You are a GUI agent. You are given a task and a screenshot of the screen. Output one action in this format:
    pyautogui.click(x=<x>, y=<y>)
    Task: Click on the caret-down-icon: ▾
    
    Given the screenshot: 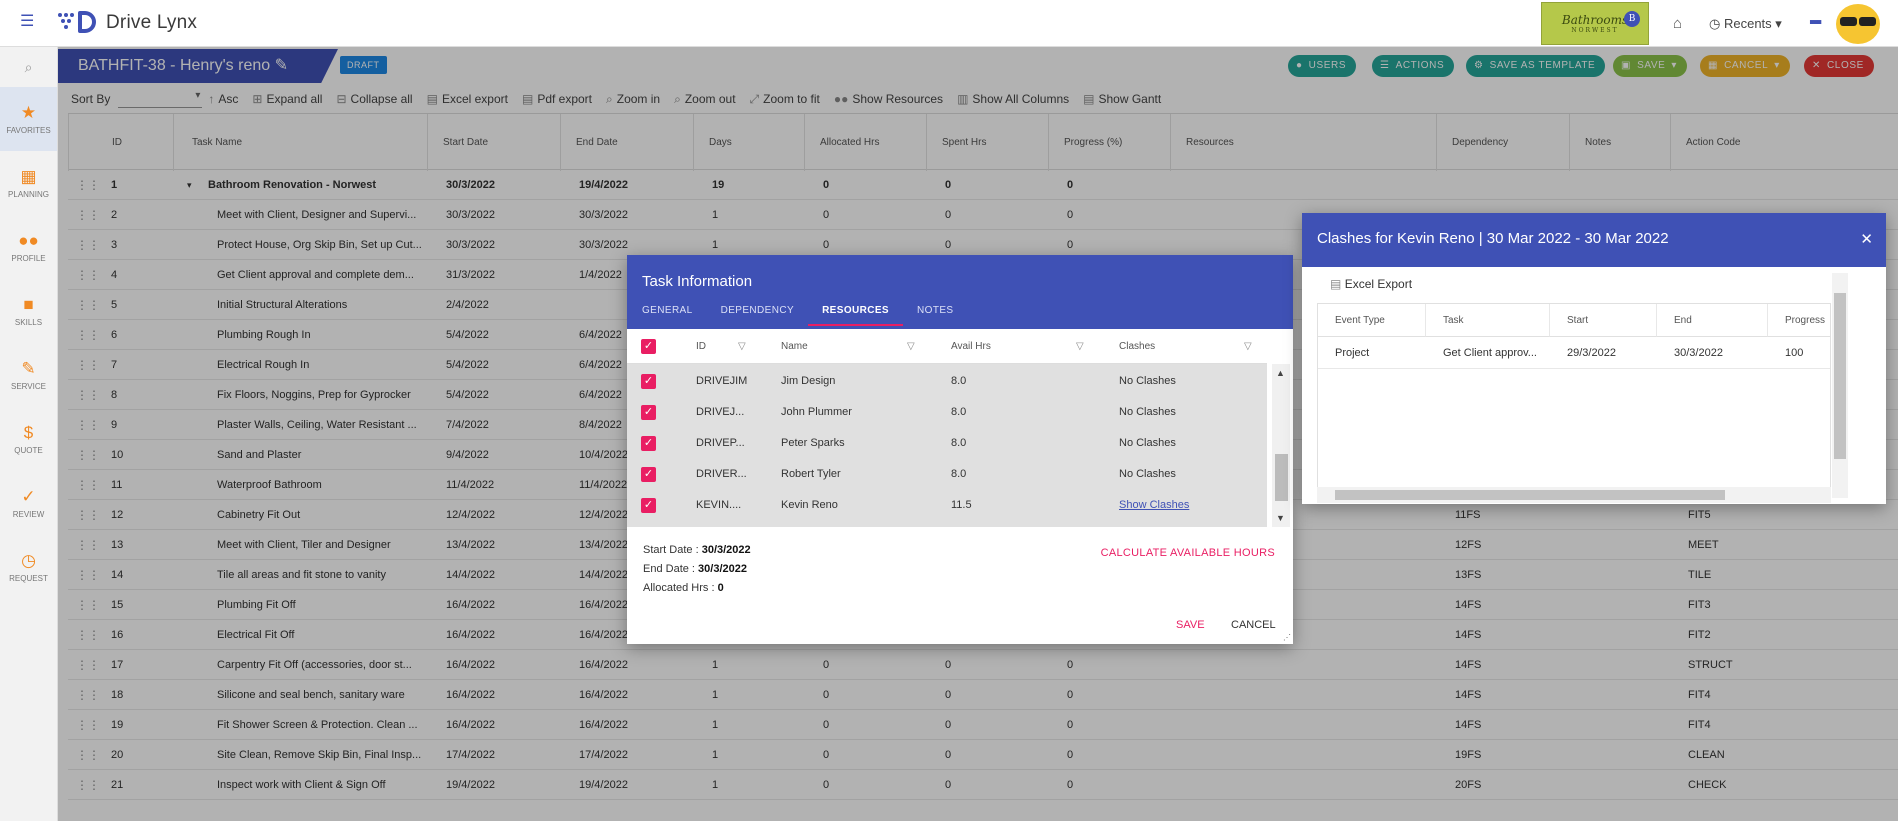 What is the action you would take?
    pyautogui.click(x=1778, y=23)
    